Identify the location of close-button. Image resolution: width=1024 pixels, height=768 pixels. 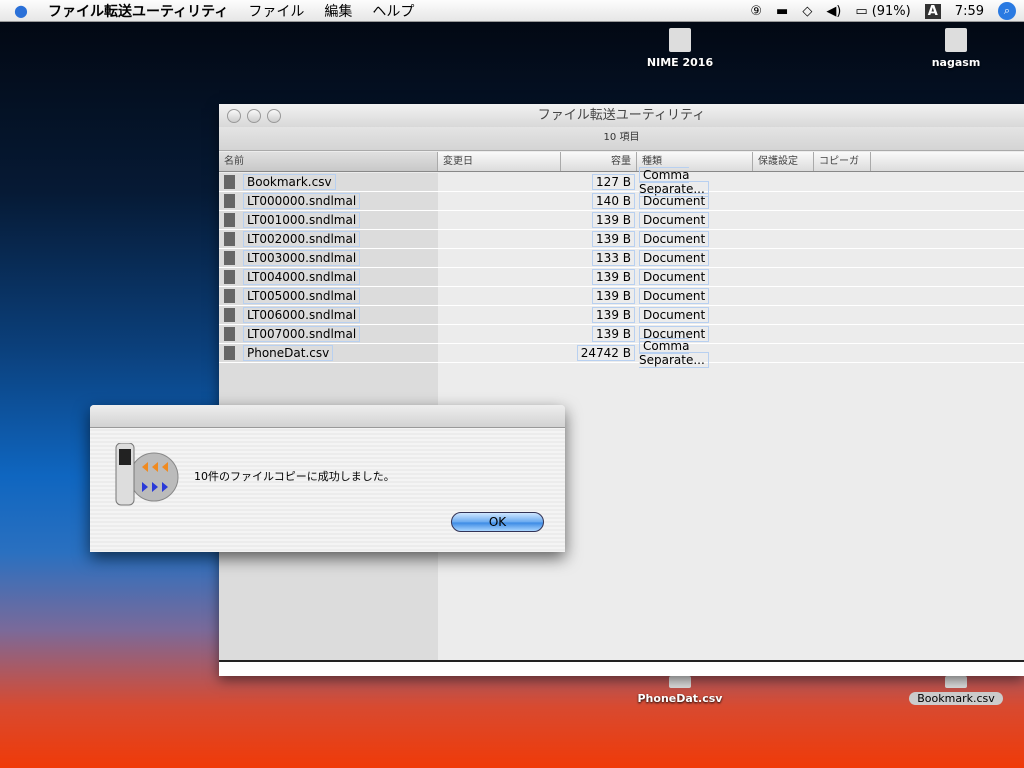
(234, 116).